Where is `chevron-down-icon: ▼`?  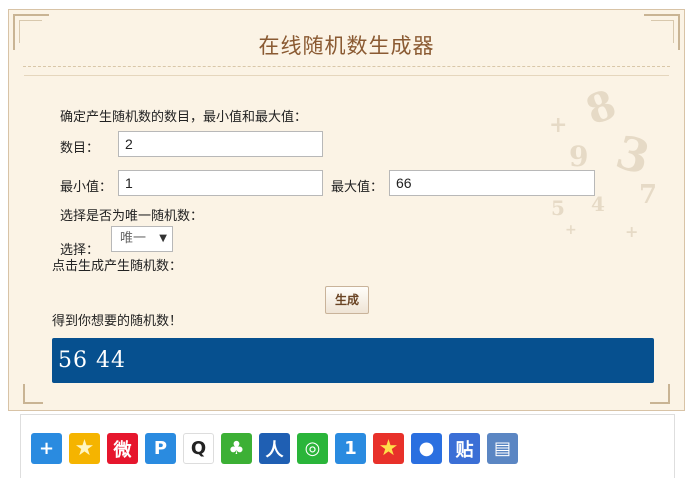 chevron-down-icon: ▼ is located at coordinates (163, 238).